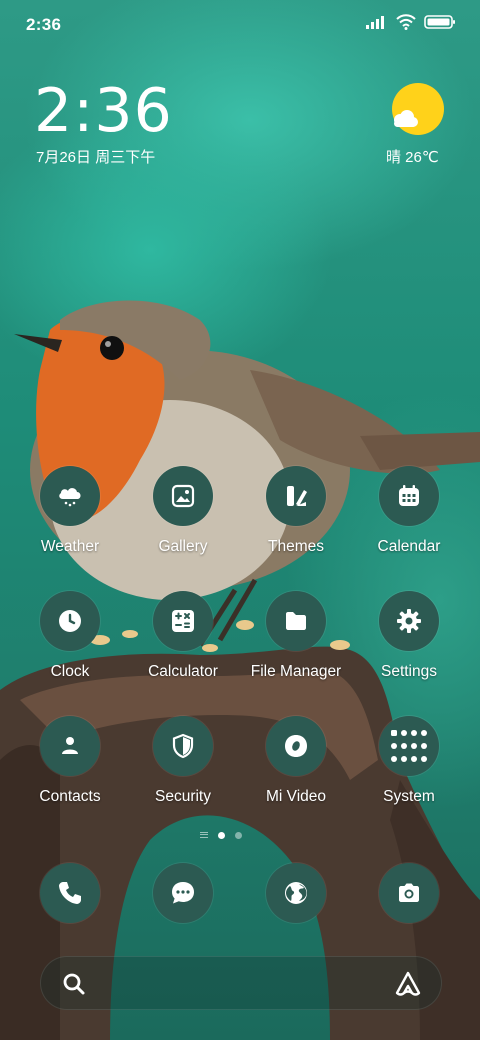 The width and height of the screenshot is (480, 1040). What do you see at coordinates (70, 546) in the screenshot?
I see `app-label: Weather` at bounding box center [70, 546].